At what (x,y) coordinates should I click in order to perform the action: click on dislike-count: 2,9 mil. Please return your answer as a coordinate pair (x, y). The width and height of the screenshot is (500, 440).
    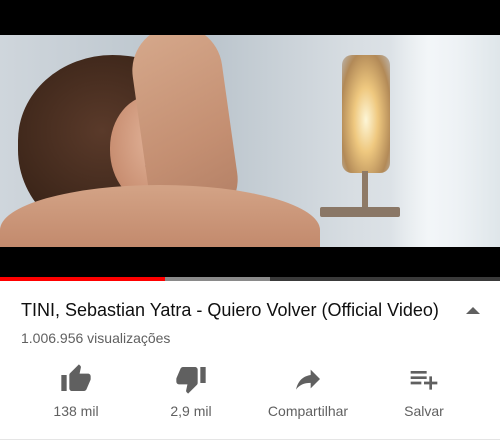
    Looking at the image, I should click on (191, 411).